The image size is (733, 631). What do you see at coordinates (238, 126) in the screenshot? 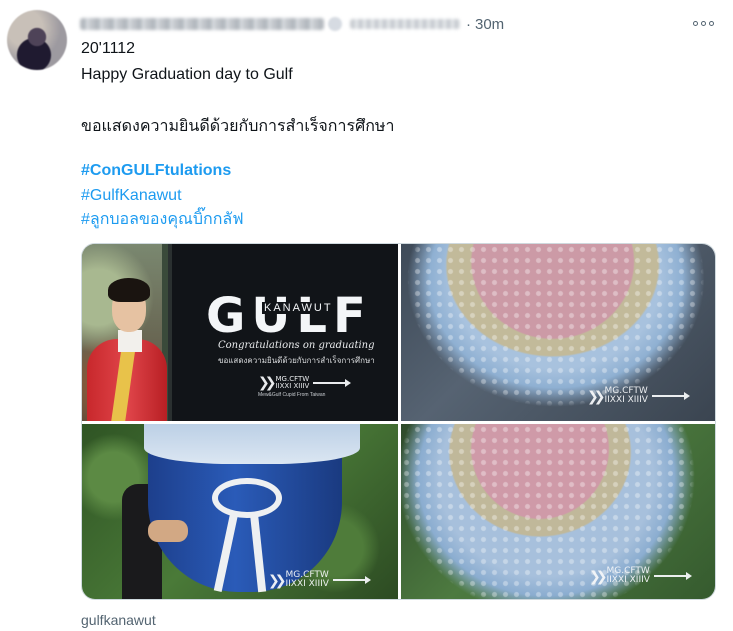
I see `tweet-text-thai: ขอแสดงความยินดีด้วยกับการสำเร็จการศึกษา` at bounding box center [238, 126].